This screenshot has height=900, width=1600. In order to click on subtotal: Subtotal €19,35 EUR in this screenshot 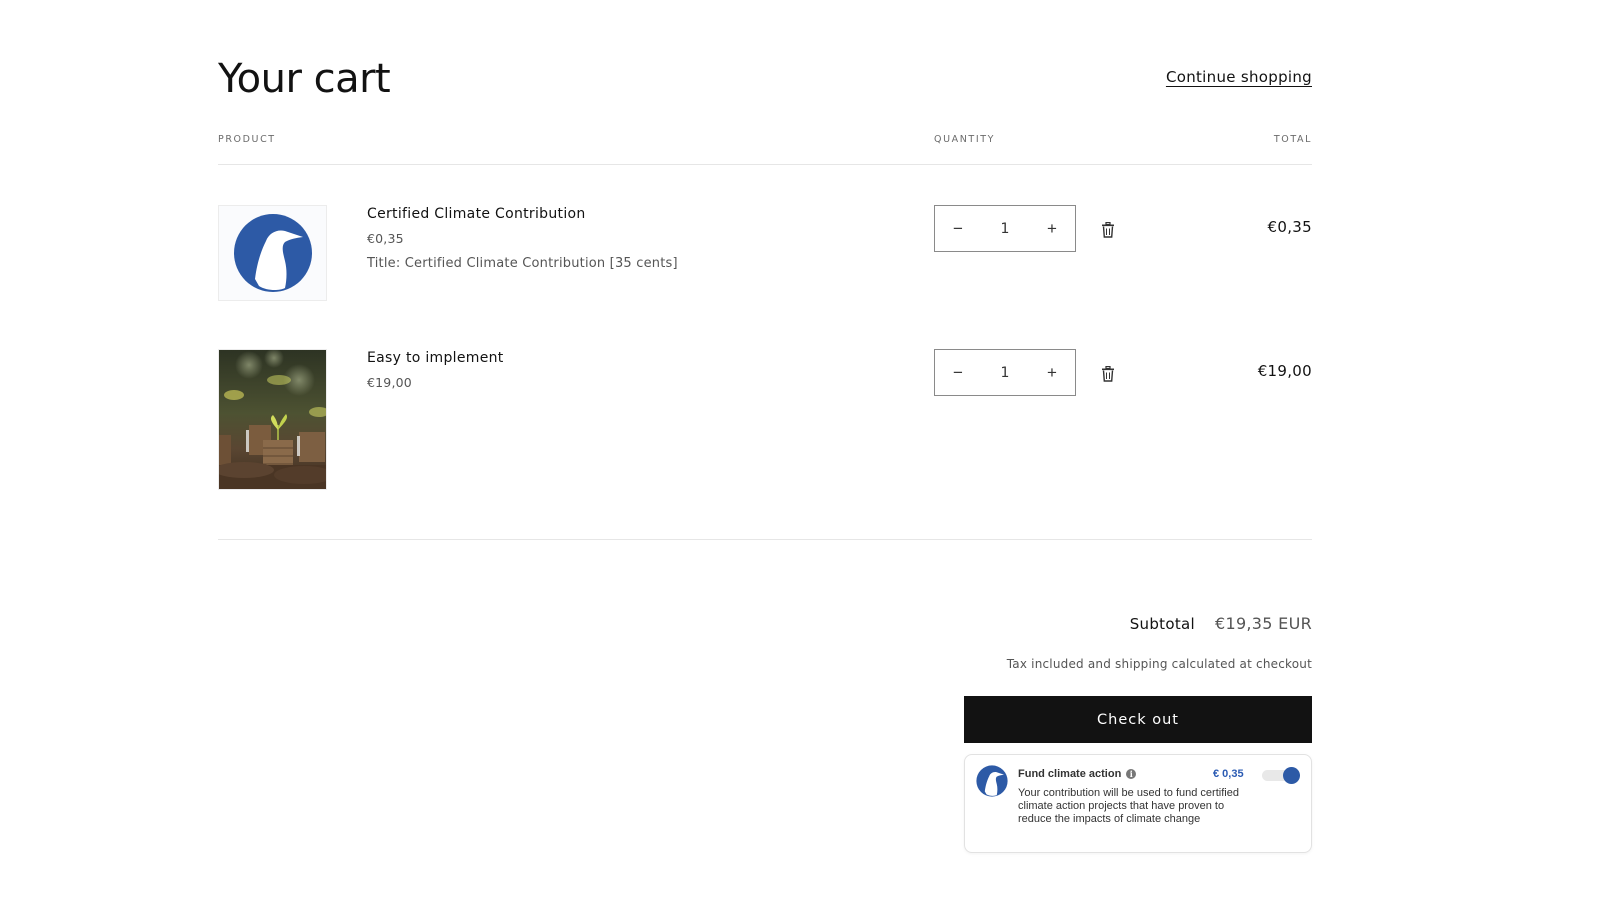, I will do `click(1221, 623)`.